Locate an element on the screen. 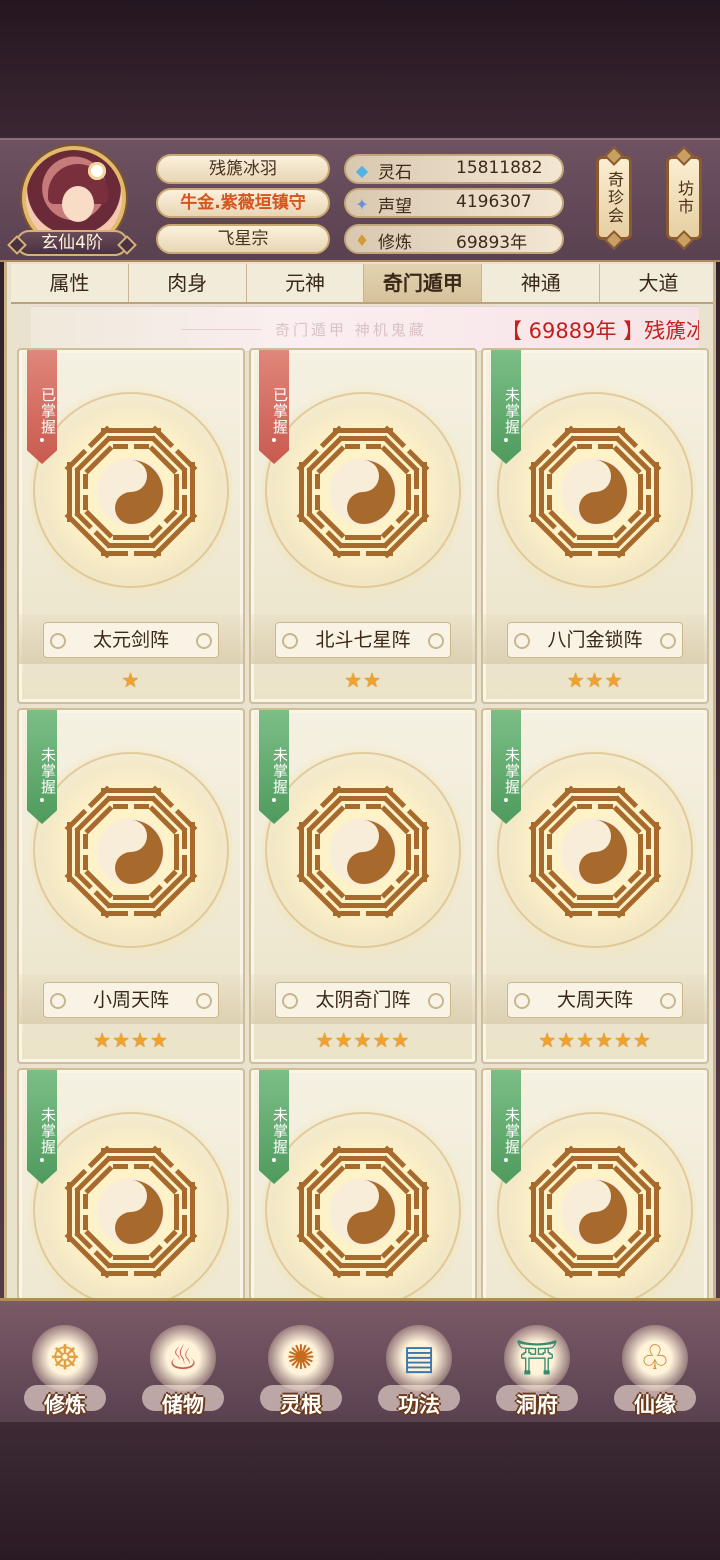  star-rating: ★ is located at coordinates (131, 680).